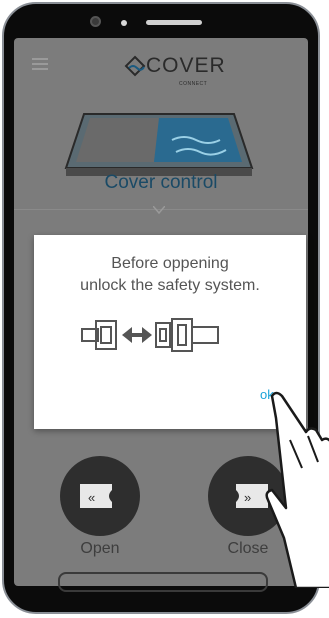  I want to click on phone-top-bezel, so click(161, 21).